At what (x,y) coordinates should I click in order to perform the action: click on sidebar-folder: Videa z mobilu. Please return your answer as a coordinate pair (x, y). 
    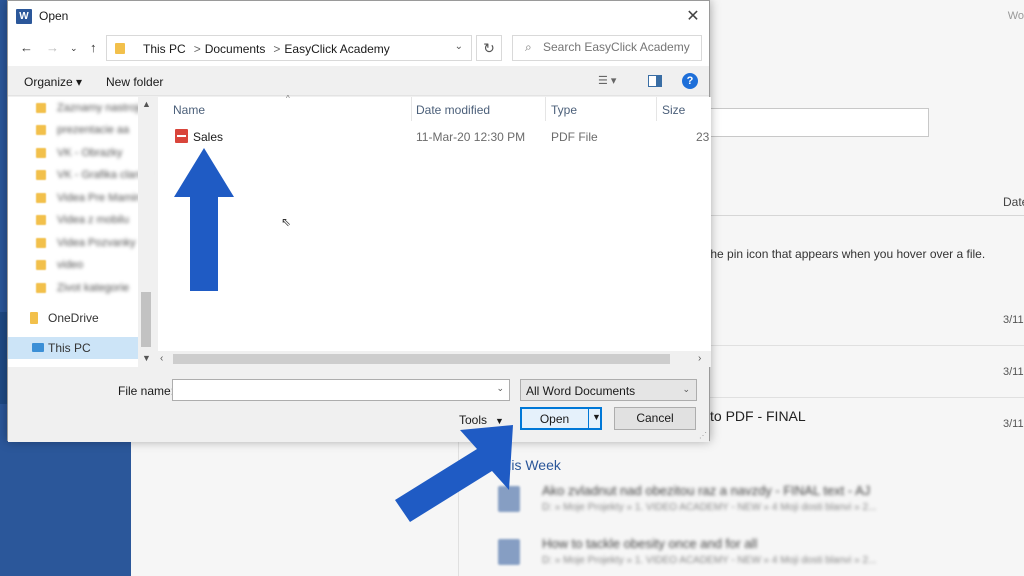
    Looking at the image, I should click on (73, 221).